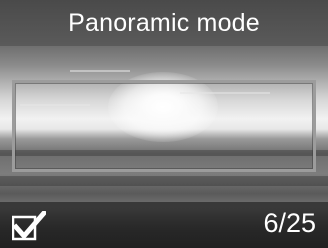 This screenshot has height=248, width=328. Describe the element at coordinates (100, 71) in the screenshot. I see `cloud-streak` at that location.